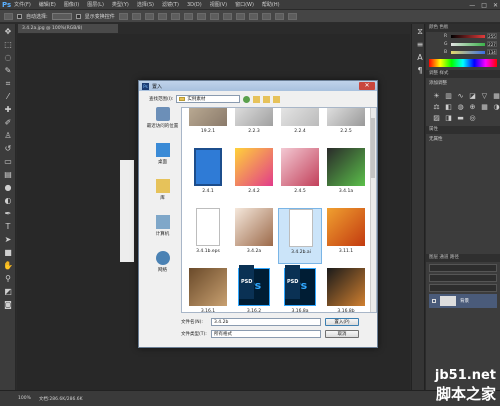  What do you see at coordinates (292, 16) in the screenshot?
I see `3d-mode-icon` at bounding box center [292, 16].